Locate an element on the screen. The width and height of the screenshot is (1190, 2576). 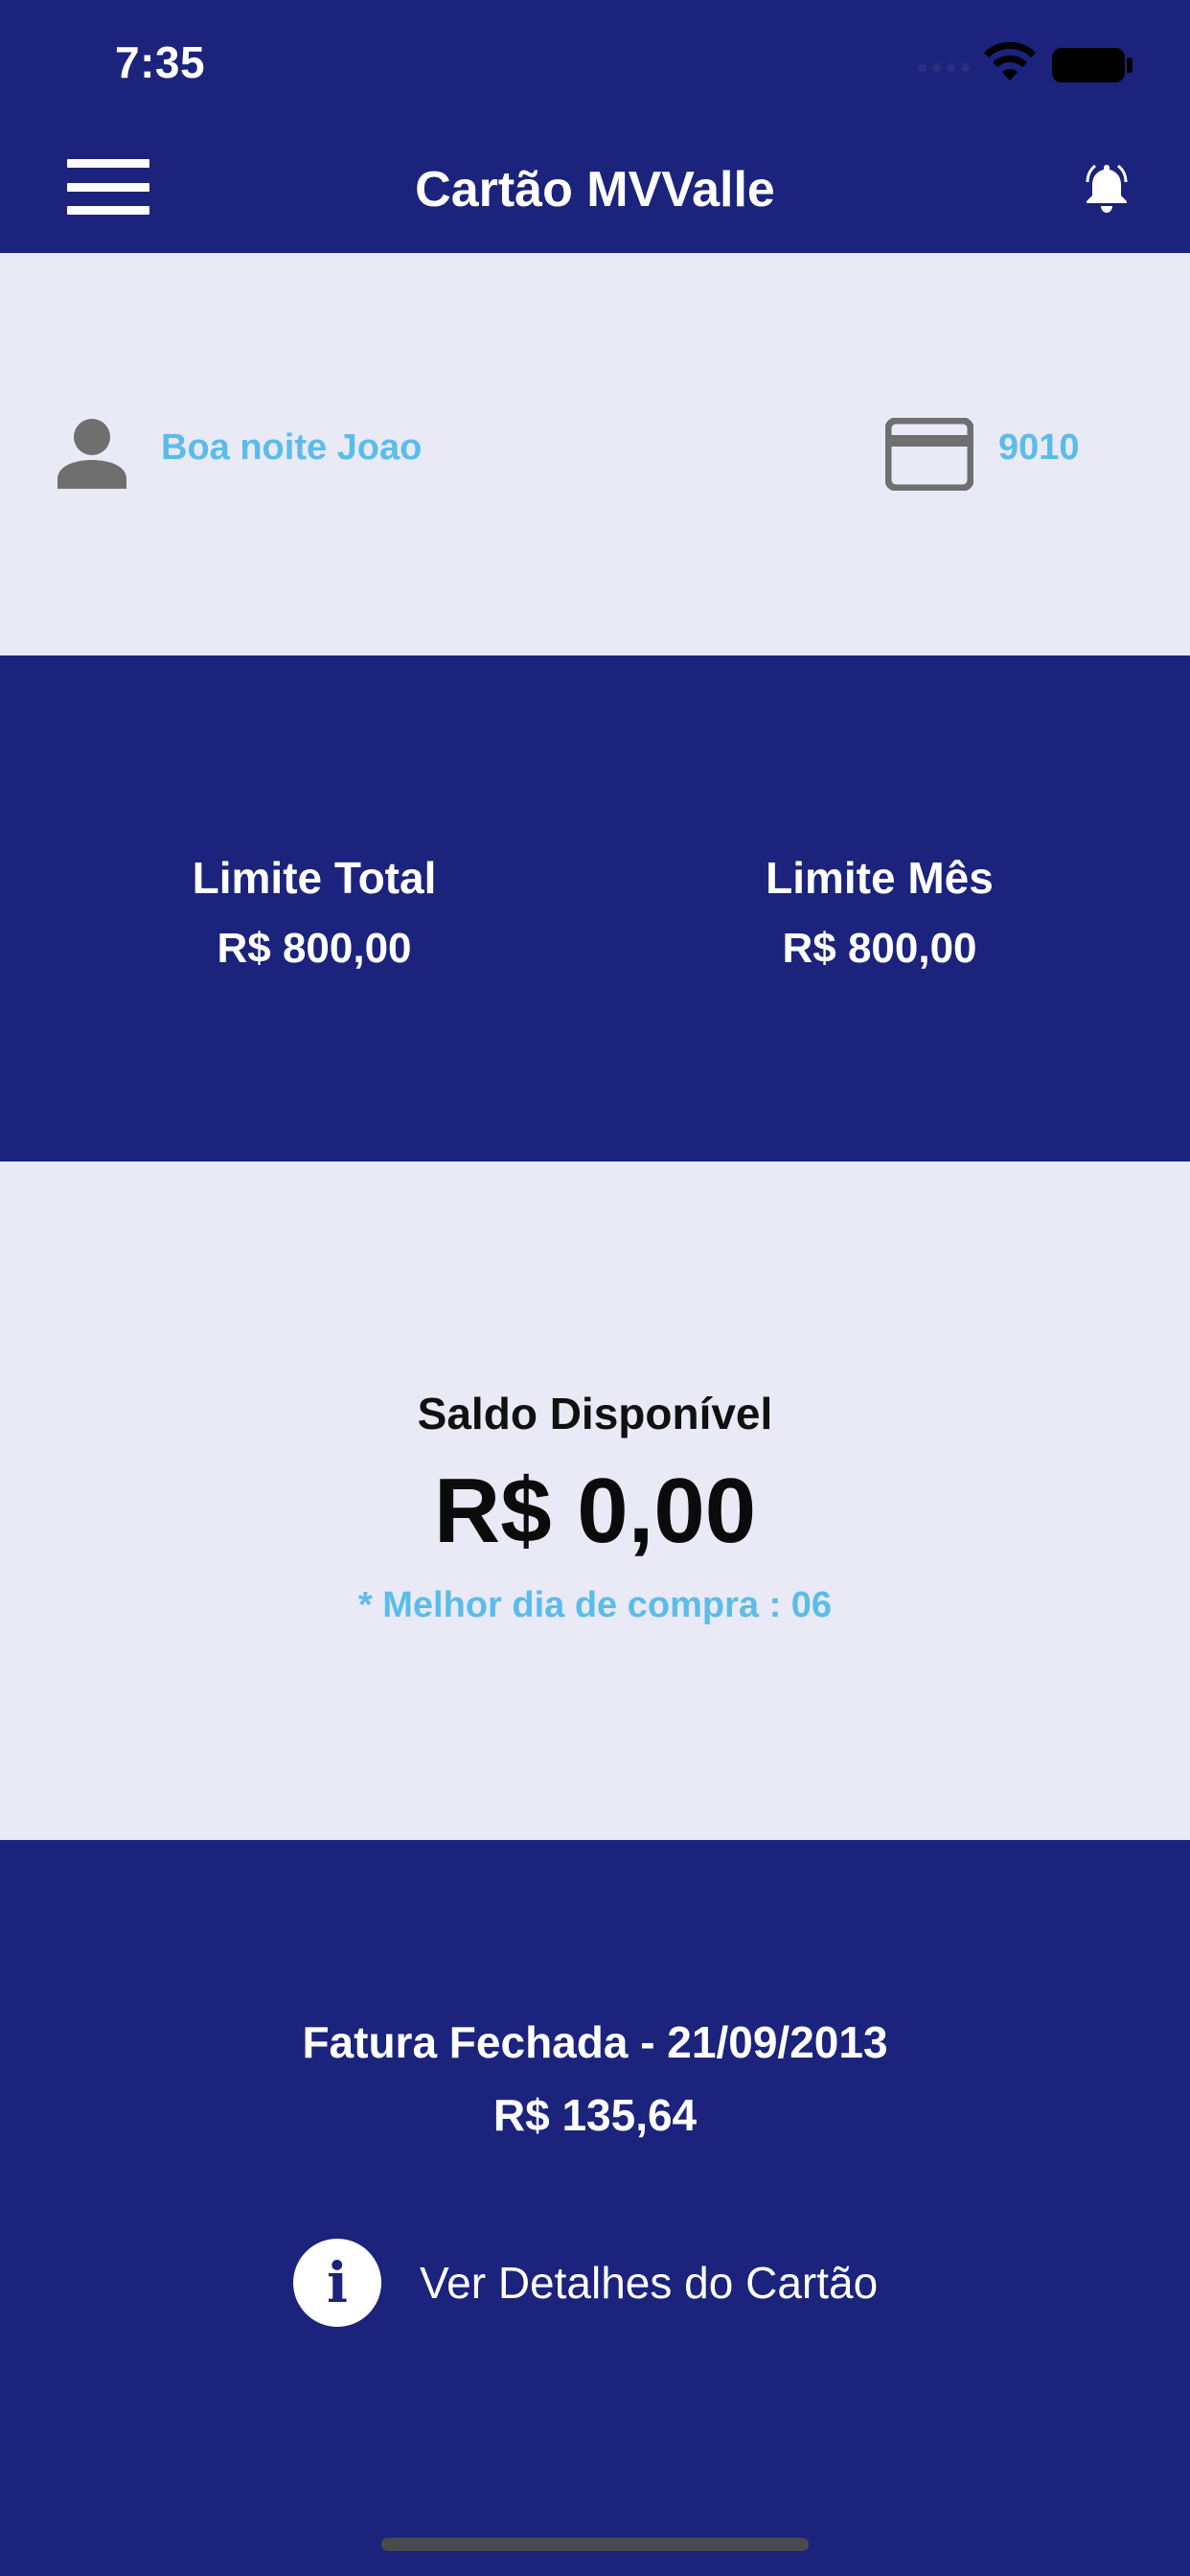
status-bar: 7:35 is located at coordinates (595, 64).